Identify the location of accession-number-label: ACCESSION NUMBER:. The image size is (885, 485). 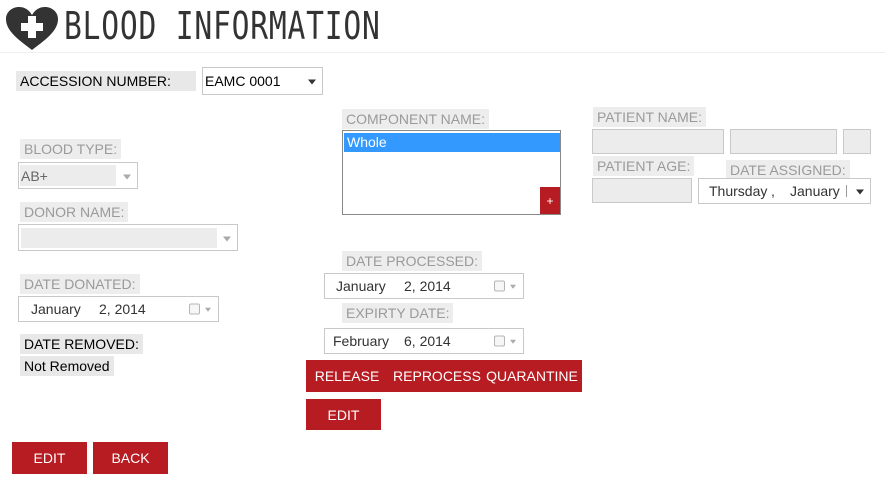
(106, 81).